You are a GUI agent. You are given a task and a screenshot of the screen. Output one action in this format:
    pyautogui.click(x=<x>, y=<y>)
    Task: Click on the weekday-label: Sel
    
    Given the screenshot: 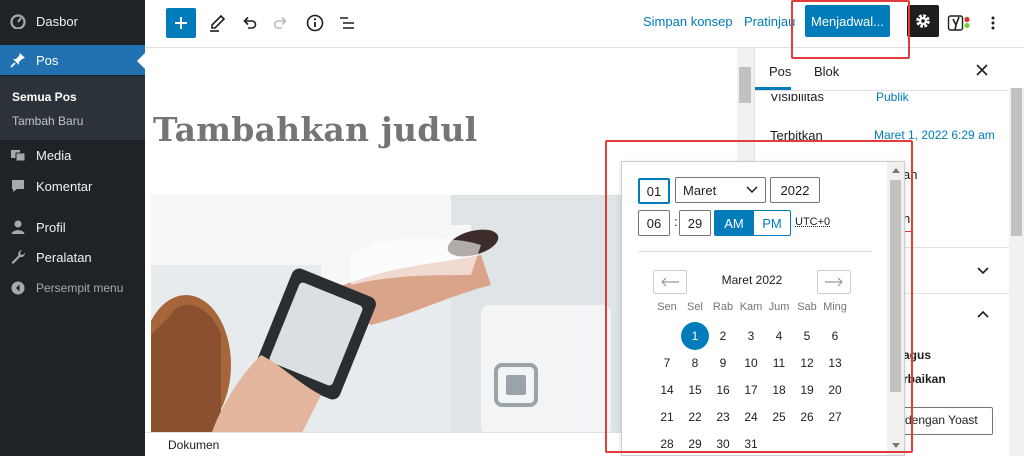 What is the action you would take?
    pyautogui.click(x=695, y=307)
    